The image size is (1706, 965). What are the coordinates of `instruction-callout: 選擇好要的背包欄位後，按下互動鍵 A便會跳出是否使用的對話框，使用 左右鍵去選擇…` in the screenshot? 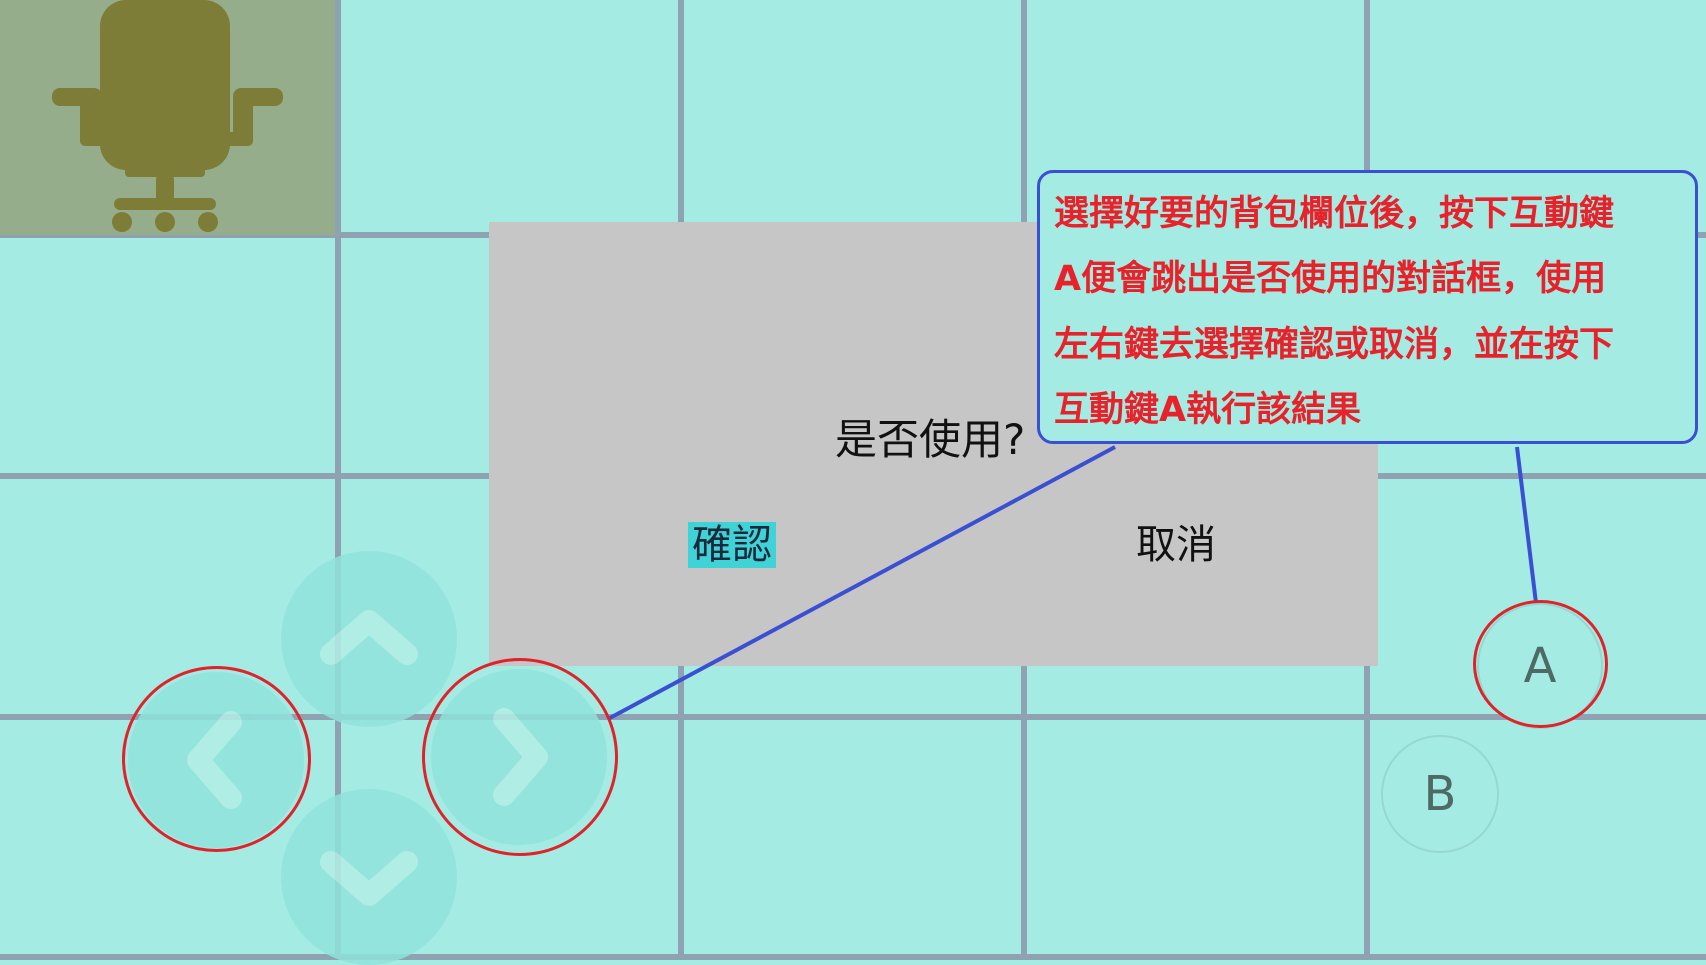 It's located at (1367, 307).